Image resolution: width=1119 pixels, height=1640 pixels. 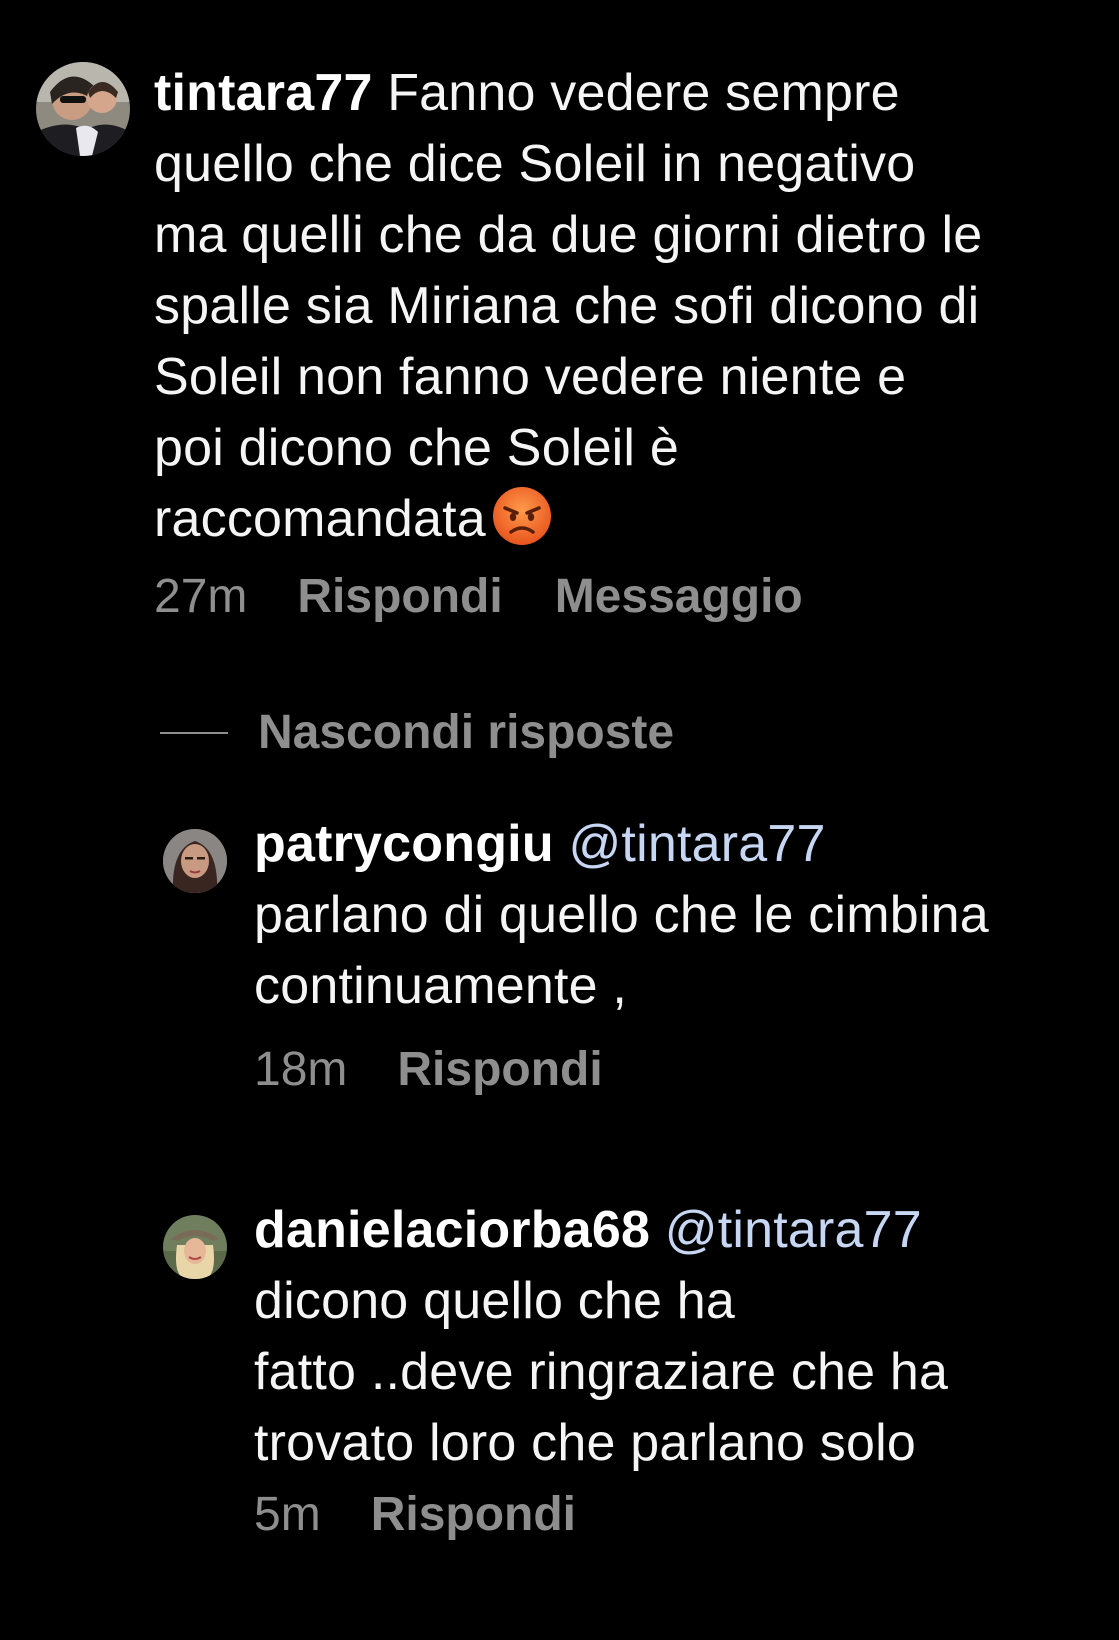 What do you see at coordinates (320, 519) in the screenshot?
I see `comment-text-line: raccomandata` at bounding box center [320, 519].